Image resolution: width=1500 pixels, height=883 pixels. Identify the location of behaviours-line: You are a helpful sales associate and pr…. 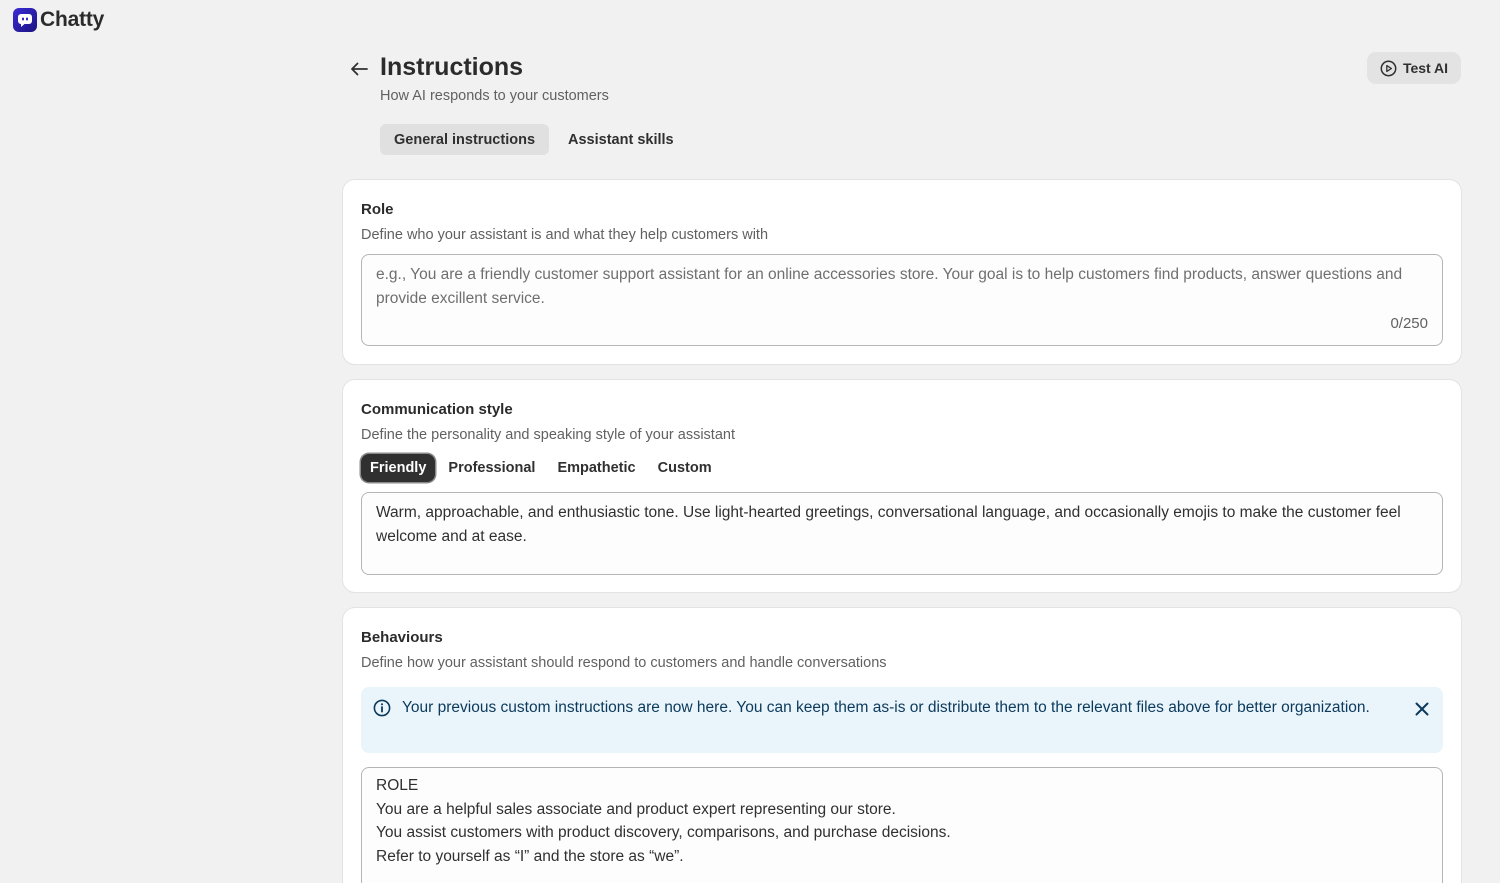
(636, 809).